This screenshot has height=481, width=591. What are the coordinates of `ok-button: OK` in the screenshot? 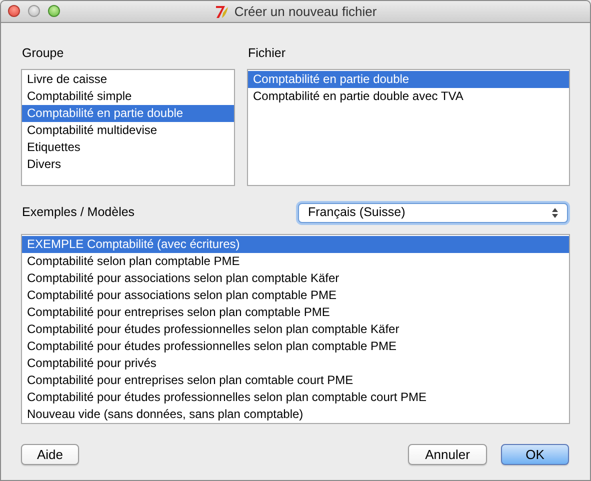 It's located at (535, 454).